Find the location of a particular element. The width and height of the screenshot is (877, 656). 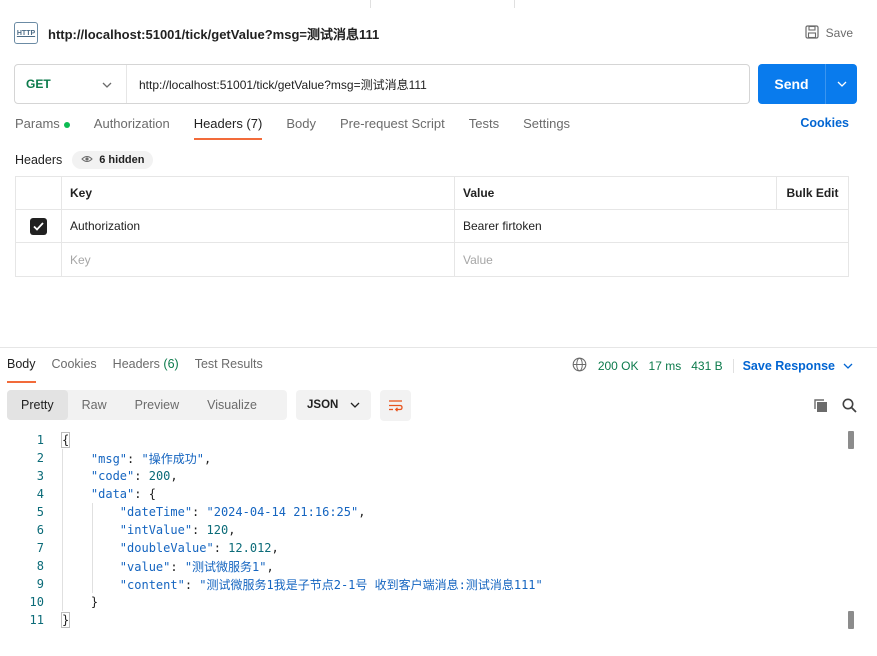

line-number: 7 is located at coordinates (40, 548).